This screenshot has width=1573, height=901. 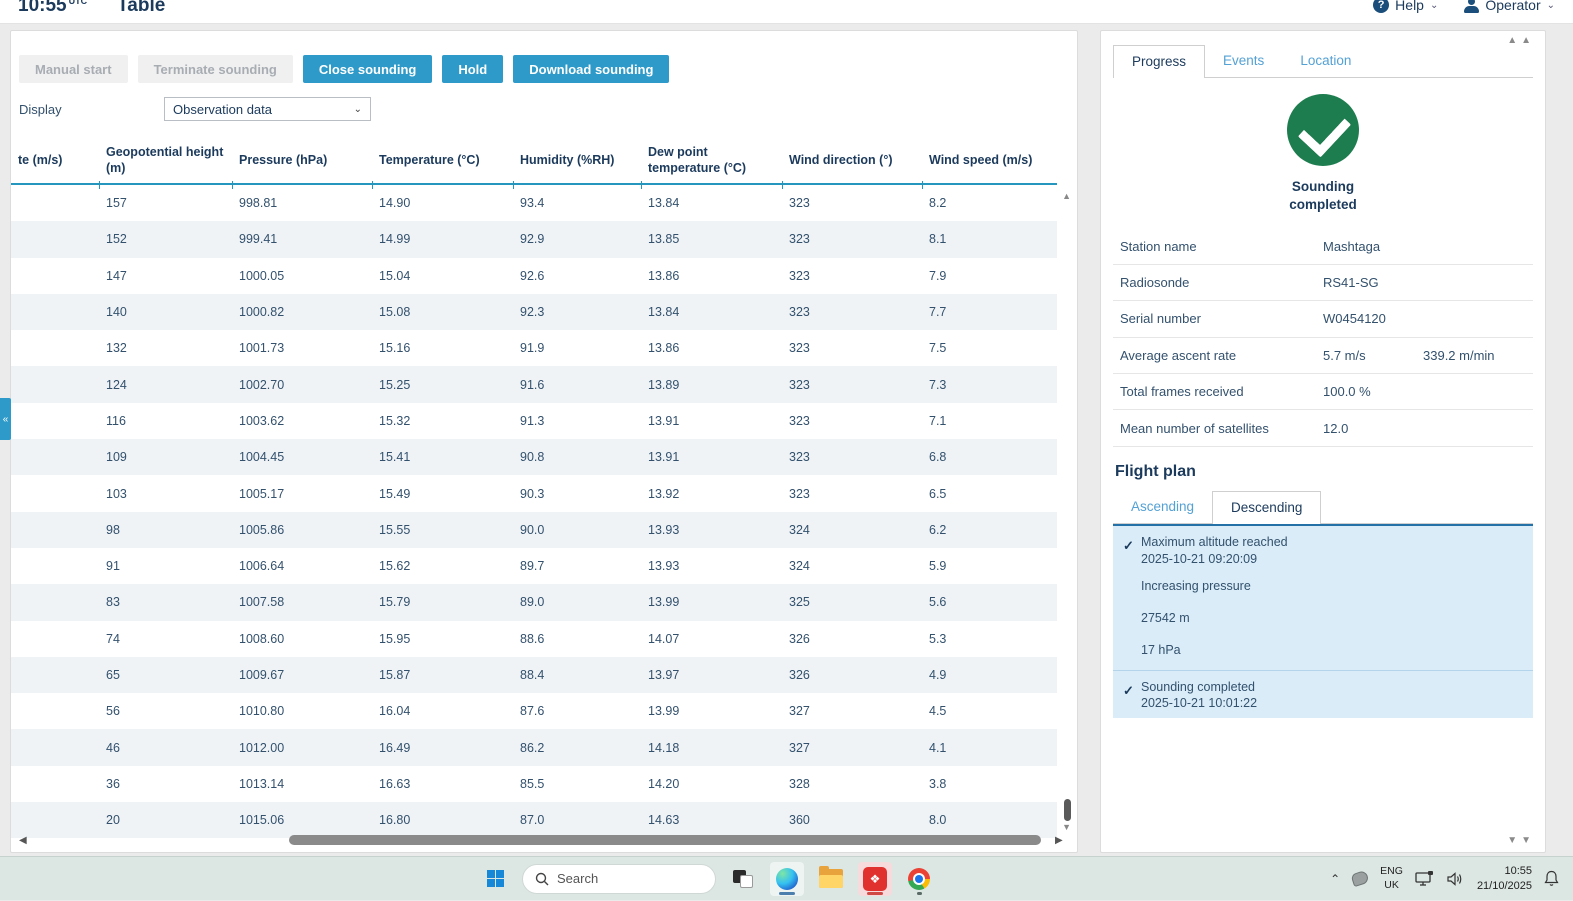 I want to click on table-cell: 15.25, so click(x=442, y=384).